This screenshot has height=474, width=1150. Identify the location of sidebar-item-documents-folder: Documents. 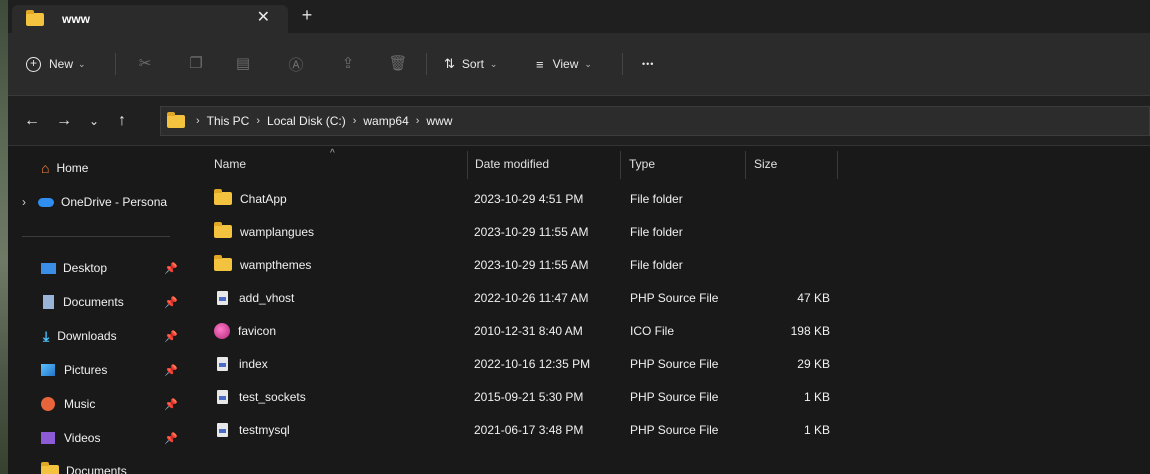
(96, 466).